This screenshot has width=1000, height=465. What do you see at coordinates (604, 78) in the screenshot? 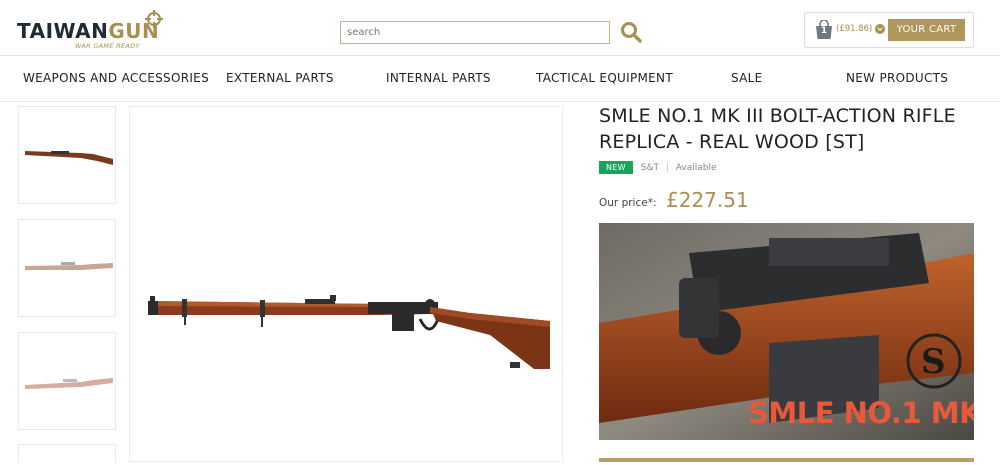
I see `nav-item-tactical-equipment: TACTICAL EQUIPMENT` at bounding box center [604, 78].